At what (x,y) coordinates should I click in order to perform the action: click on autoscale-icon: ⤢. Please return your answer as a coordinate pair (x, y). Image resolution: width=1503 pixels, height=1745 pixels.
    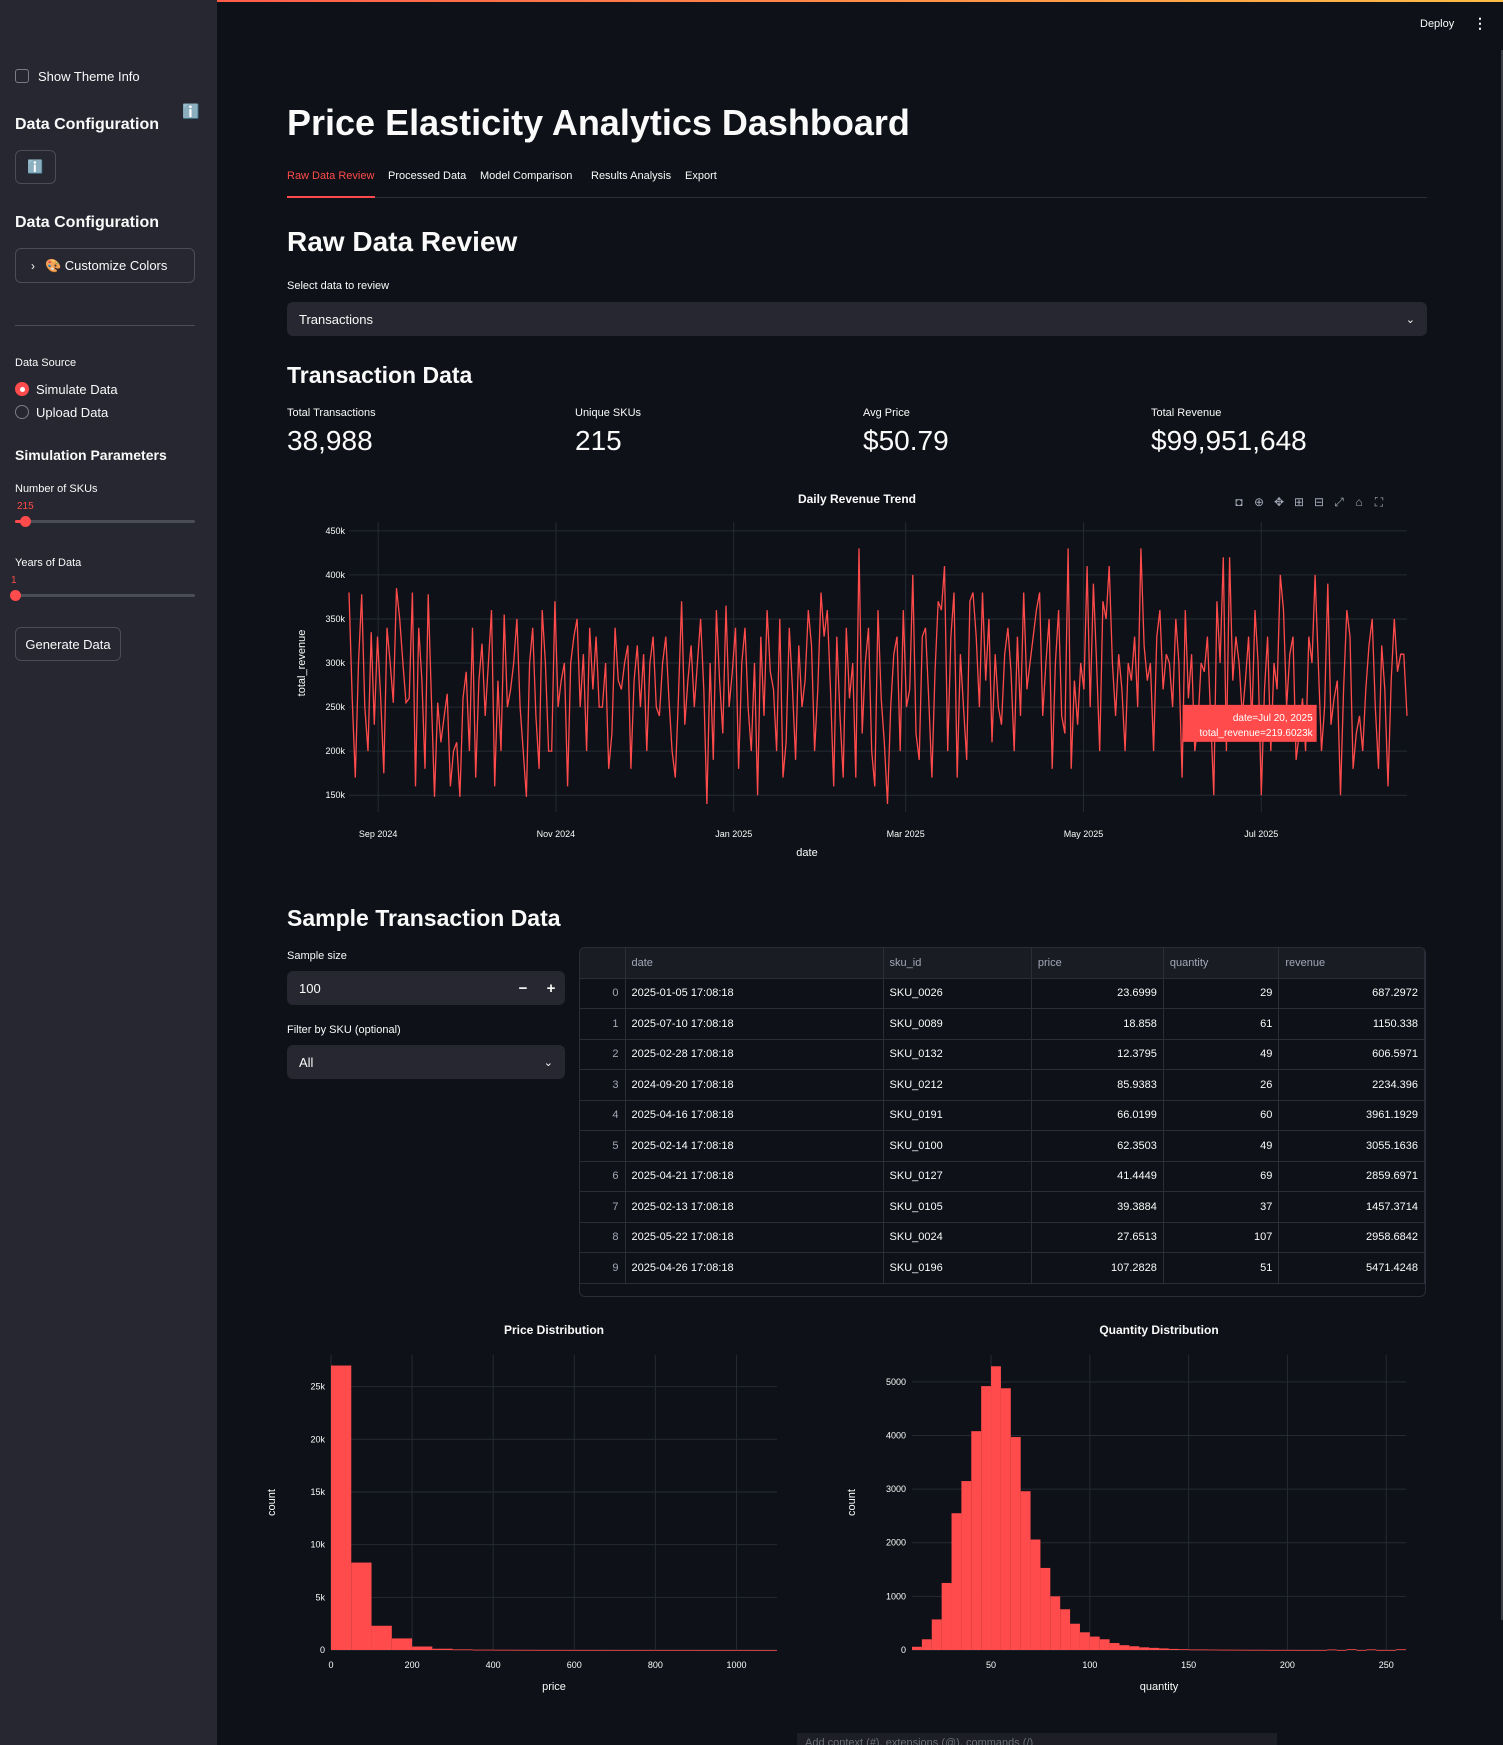
    Looking at the image, I should click on (1339, 502).